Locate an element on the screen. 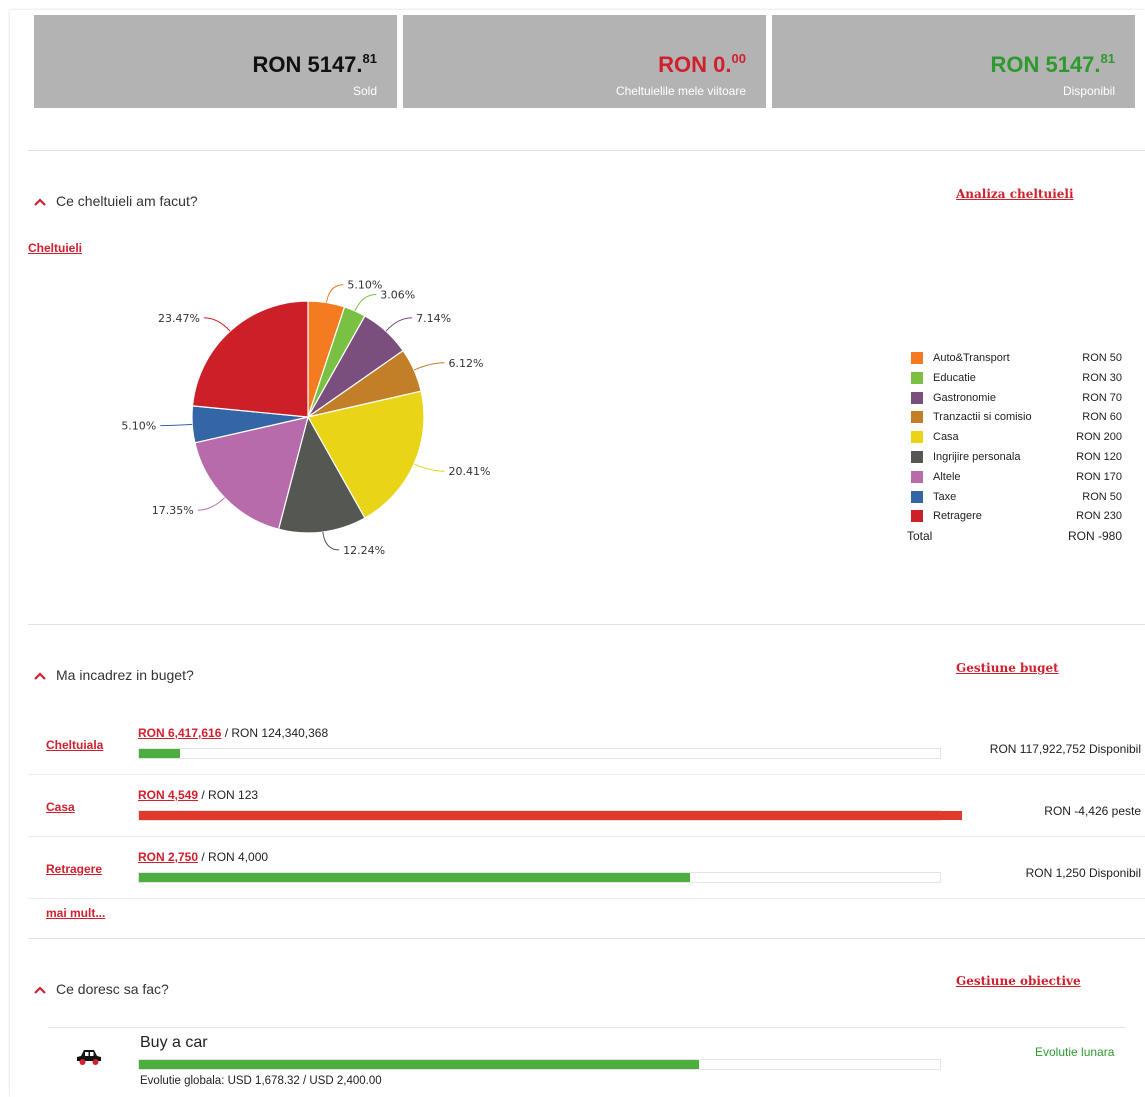 Image resolution: width=1145 pixels, height=1097 pixels. budget-row-amounts: RON 6,417,616 / RON 124,340,368 is located at coordinates (233, 733).